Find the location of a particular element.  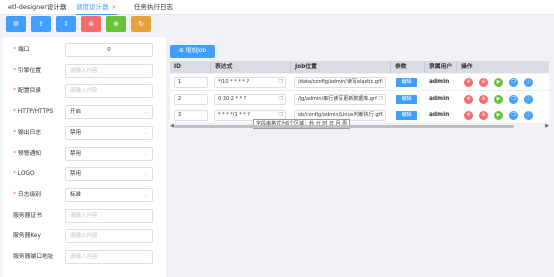

tab-label: 任务执行日志 is located at coordinates (153, 7).